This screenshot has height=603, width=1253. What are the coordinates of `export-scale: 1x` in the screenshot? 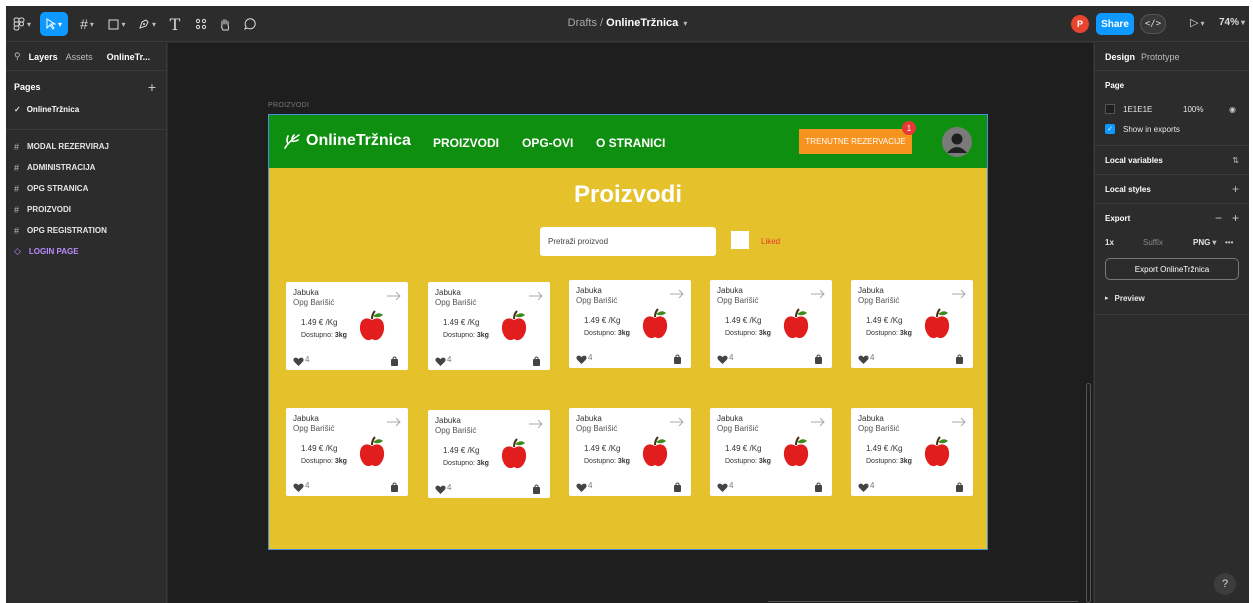 It's located at (1124, 242).